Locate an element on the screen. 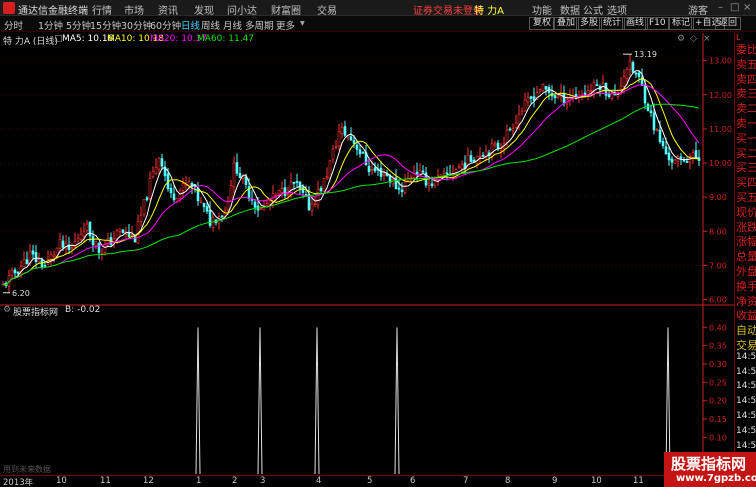 This screenshot has height=487, width=756. menu-trade: 交易 is located at coordinates (327, 9).